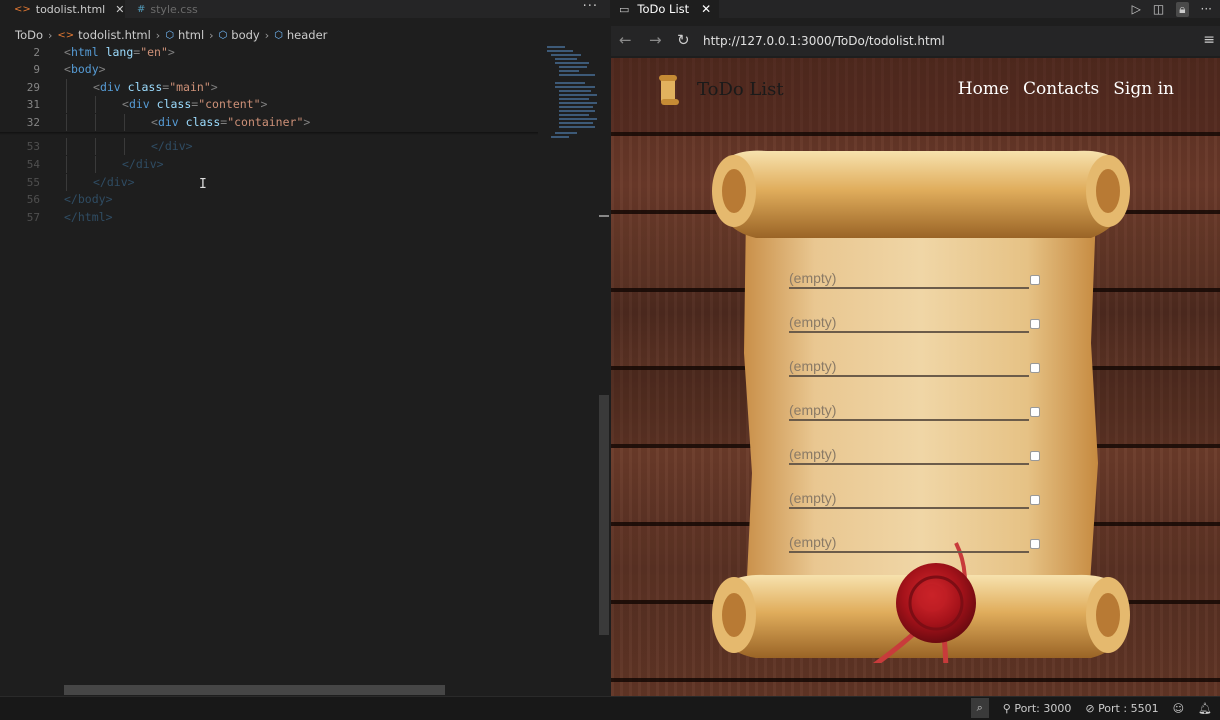 The image size is (1220, 720). Describe the element at coordinates (33, 182) in the screenshot. I see `line-number: 55` at that location.